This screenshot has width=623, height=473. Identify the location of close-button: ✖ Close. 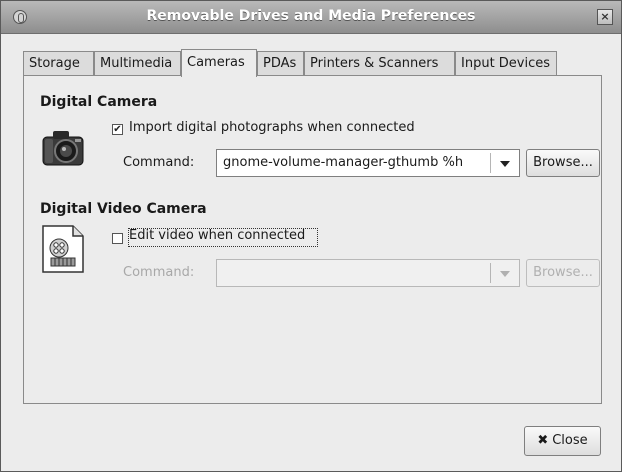
(562, 441).